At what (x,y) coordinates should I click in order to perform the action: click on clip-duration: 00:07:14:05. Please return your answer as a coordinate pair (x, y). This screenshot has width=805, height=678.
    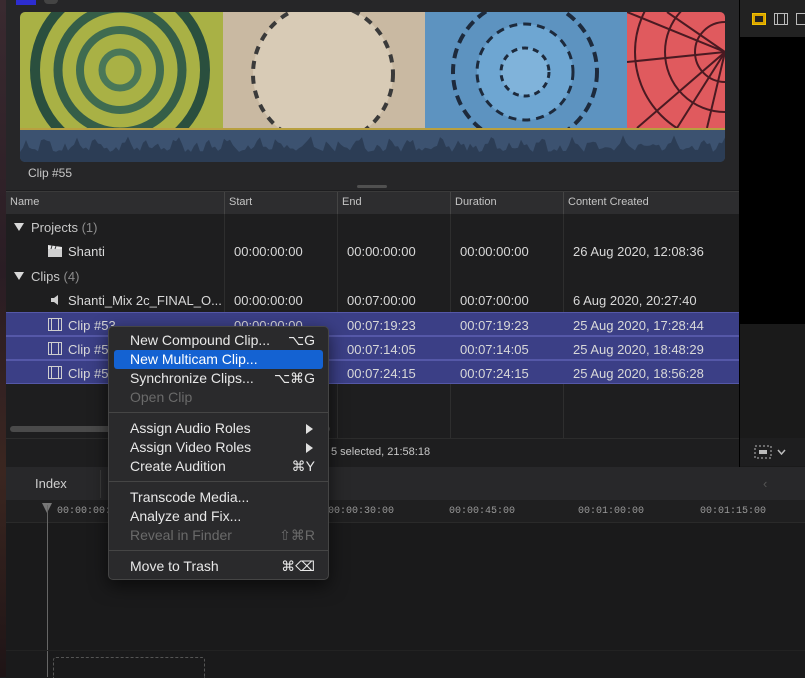
    Looking at the image, I should click on (494, 349).